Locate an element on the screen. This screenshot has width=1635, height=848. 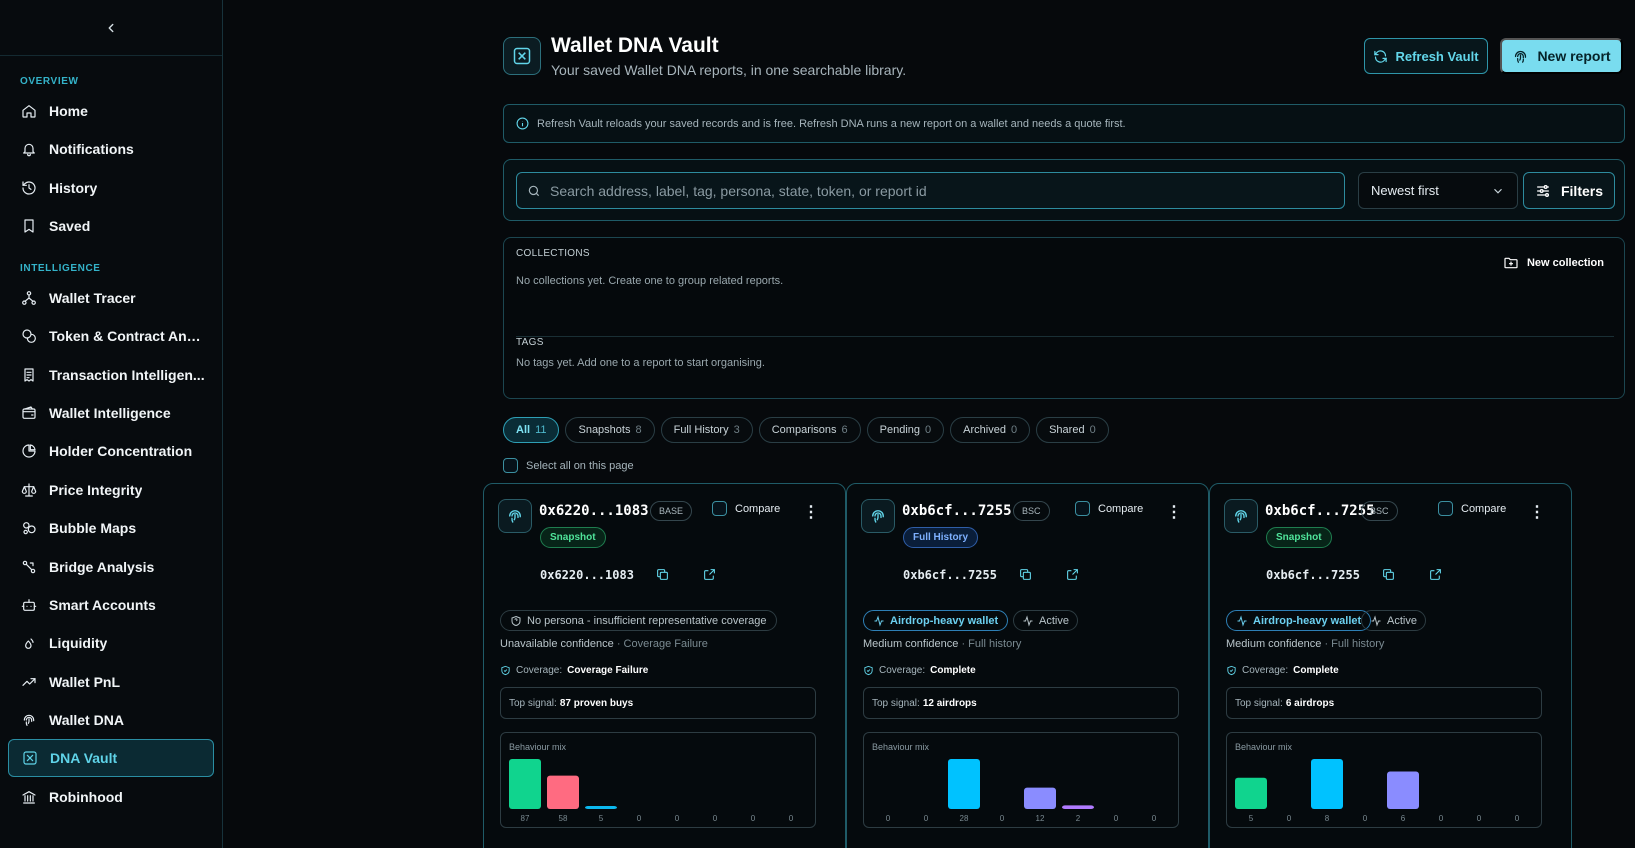
coverage-row: Coverage: Complete is located at coordinates (1282, 670).